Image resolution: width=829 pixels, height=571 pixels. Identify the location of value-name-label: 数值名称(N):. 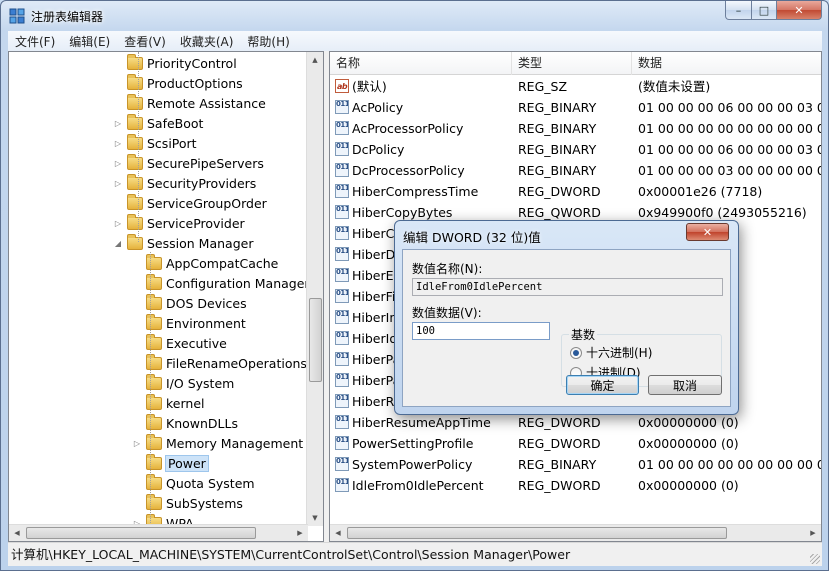
(447, 269).